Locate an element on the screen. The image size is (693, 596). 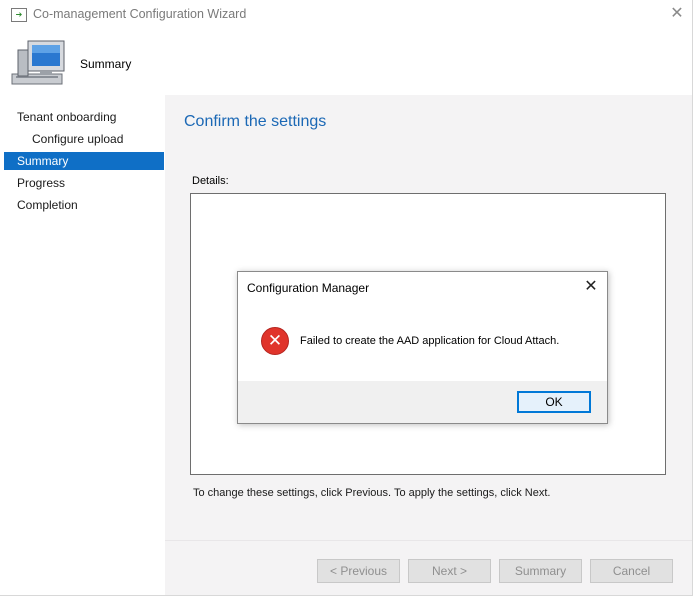
sidebar-item-label: Summary is located at coordinates (43, 161).